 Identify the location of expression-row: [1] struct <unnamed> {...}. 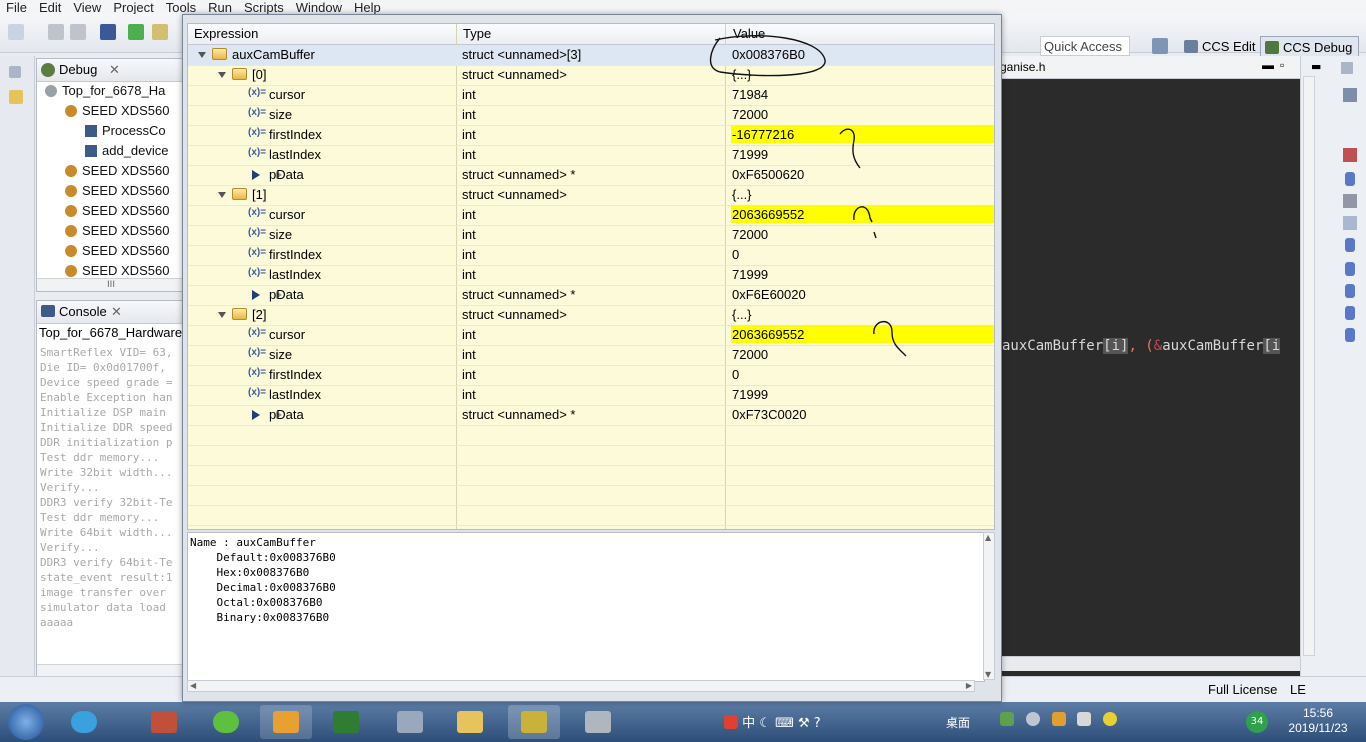
(591, 195).